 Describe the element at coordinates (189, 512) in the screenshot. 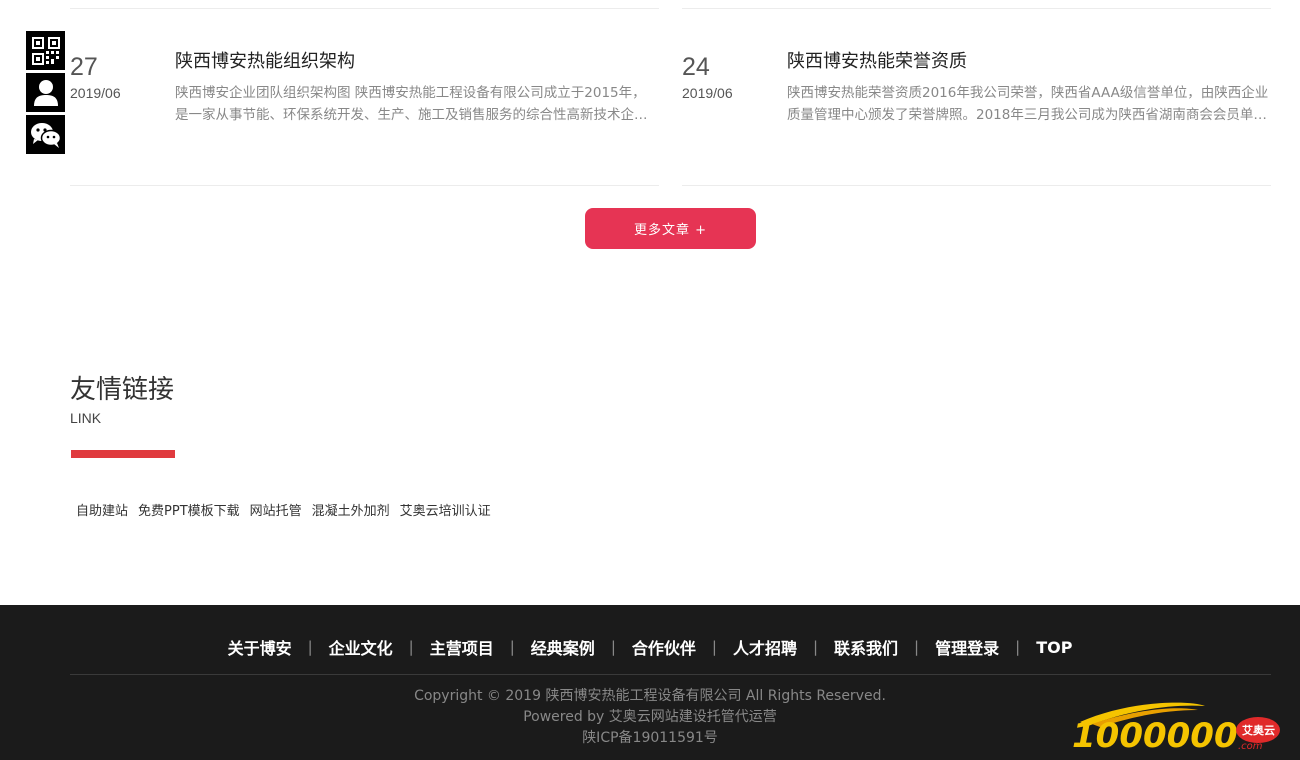

I see `friend-link: 免费PPT模板下载` at that location.